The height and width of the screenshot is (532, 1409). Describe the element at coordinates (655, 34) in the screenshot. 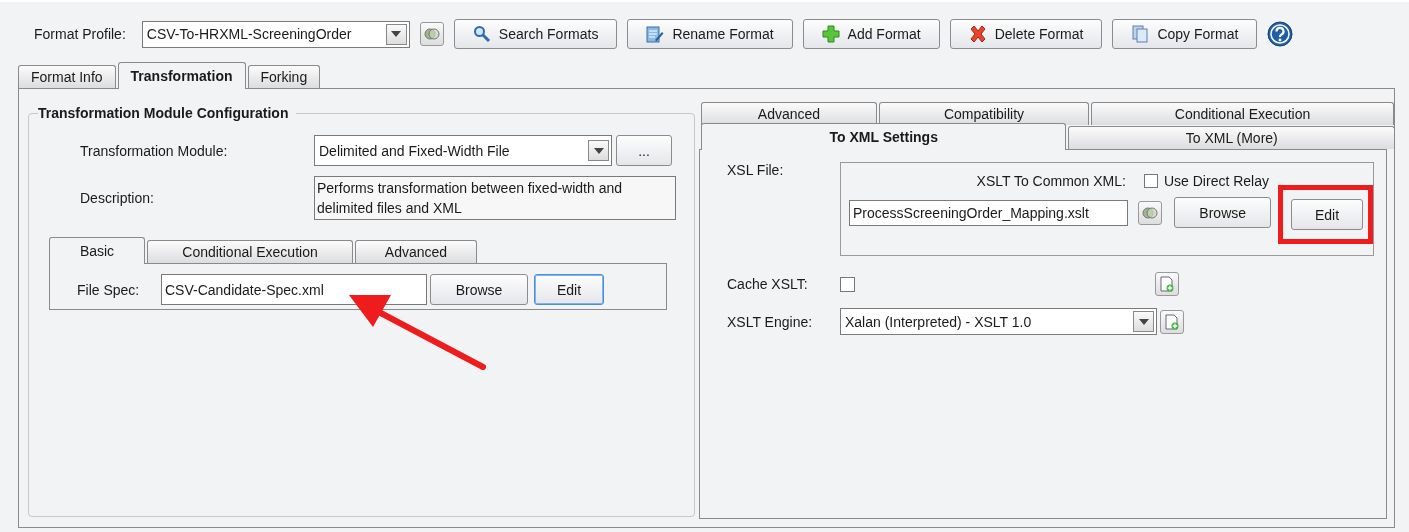

I see `notepad-pencil-icon` at that location.